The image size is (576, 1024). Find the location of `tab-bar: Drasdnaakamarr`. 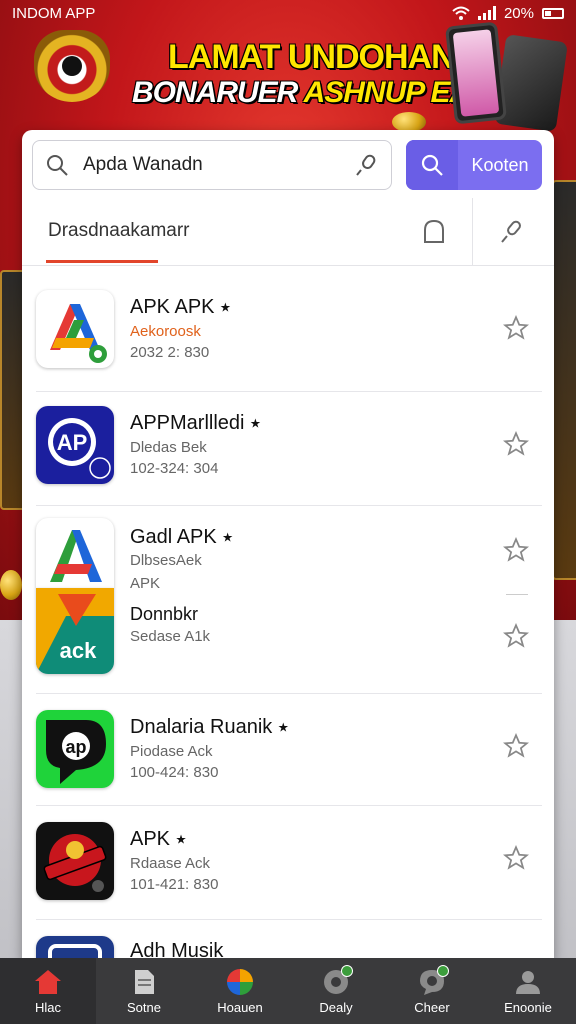

tab-bar: Drasdnaakamarr is located at coordinates (288, 232).